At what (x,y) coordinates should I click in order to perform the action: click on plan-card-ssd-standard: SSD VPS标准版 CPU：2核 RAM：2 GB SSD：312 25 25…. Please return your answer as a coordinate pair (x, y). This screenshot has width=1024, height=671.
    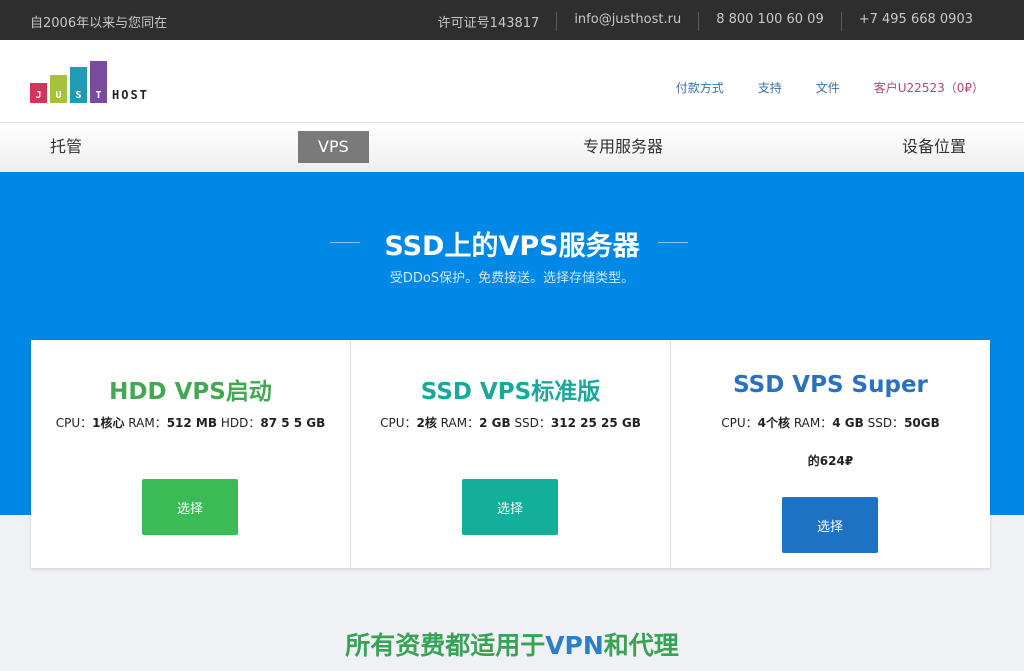
    Looking at the image, I should click on (511, 454).